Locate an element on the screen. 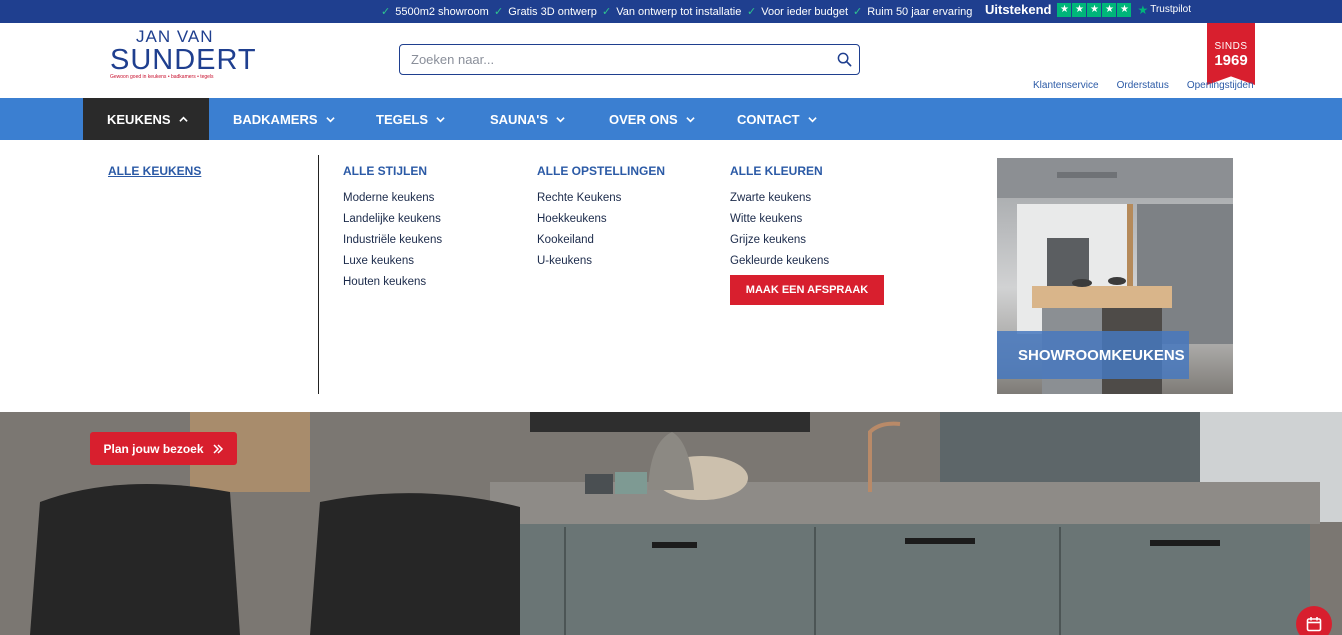 The height and width of the screenshot is (635, 1342). menu-link: Luxe keukens is located at coordinates (392, 261).